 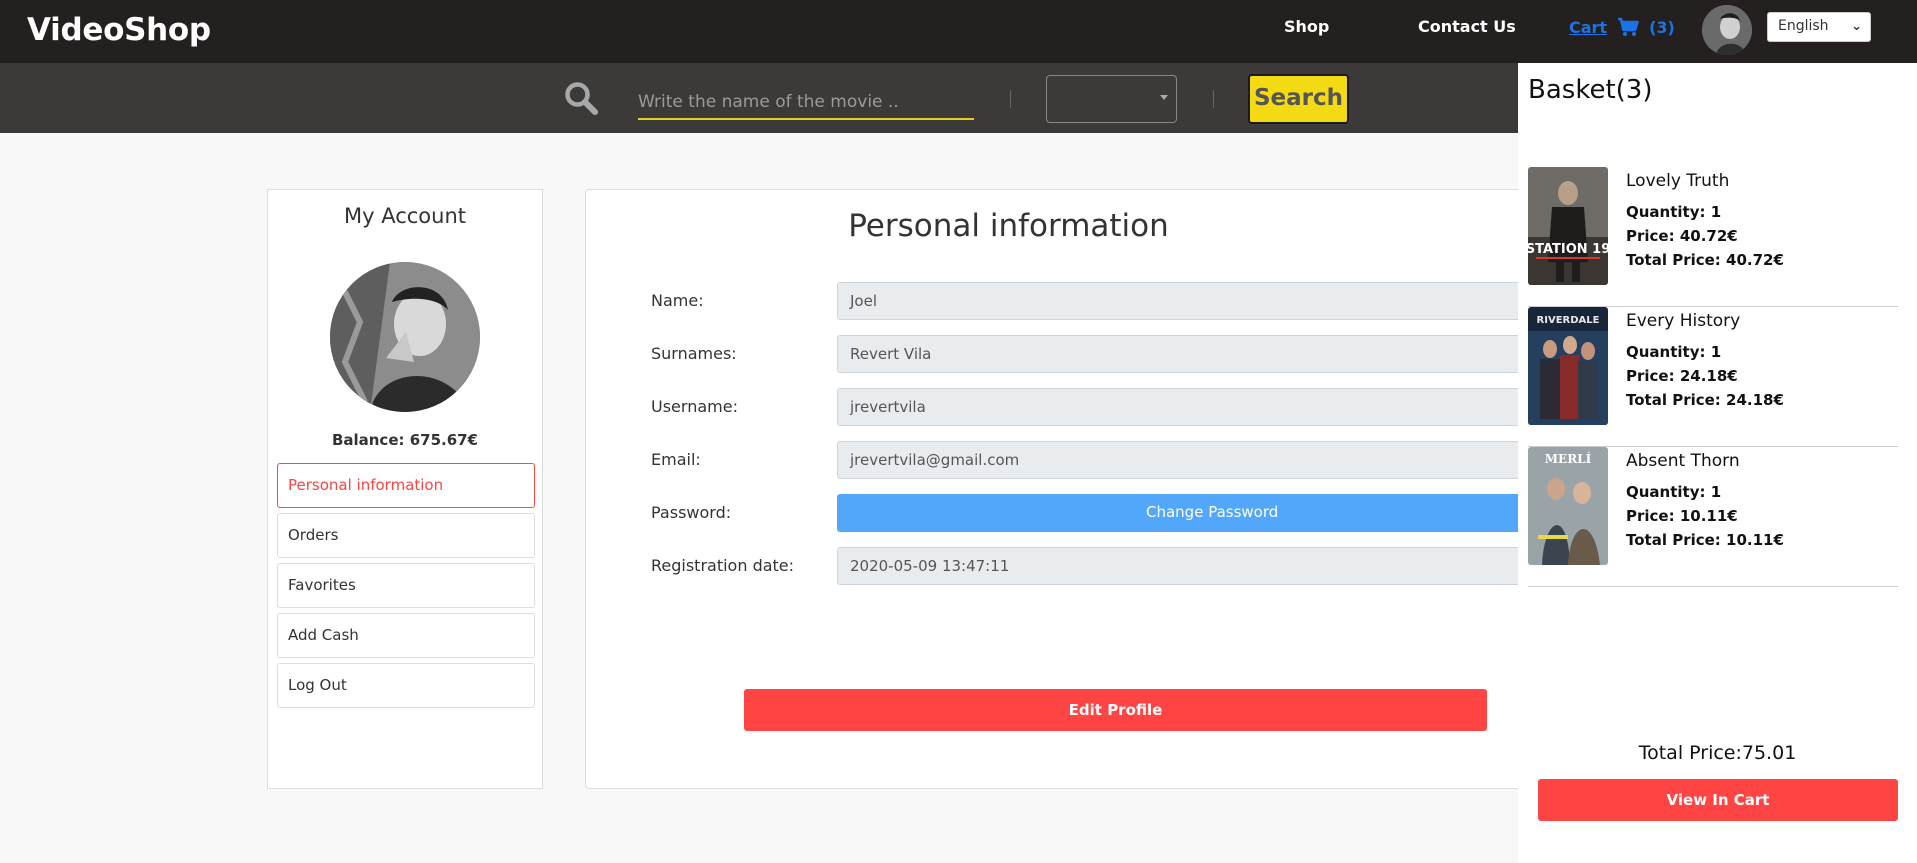 I want to click on nav-contact-link: Contact Us, so click(x=1467, y=26).